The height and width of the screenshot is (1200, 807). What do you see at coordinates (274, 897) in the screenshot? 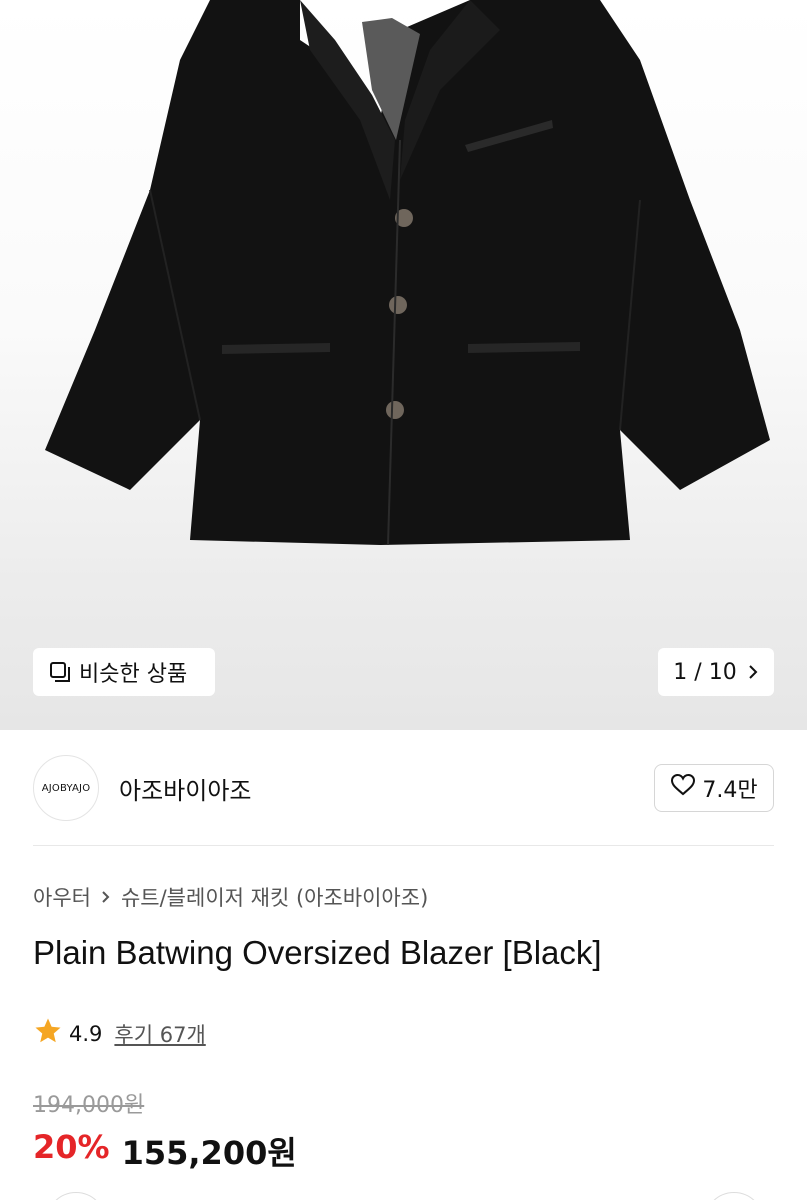
I see `breadcrumb-subcategory: 슈트/블레이저 재킷 (아조바이아조)` at bounding box center [274, 897].